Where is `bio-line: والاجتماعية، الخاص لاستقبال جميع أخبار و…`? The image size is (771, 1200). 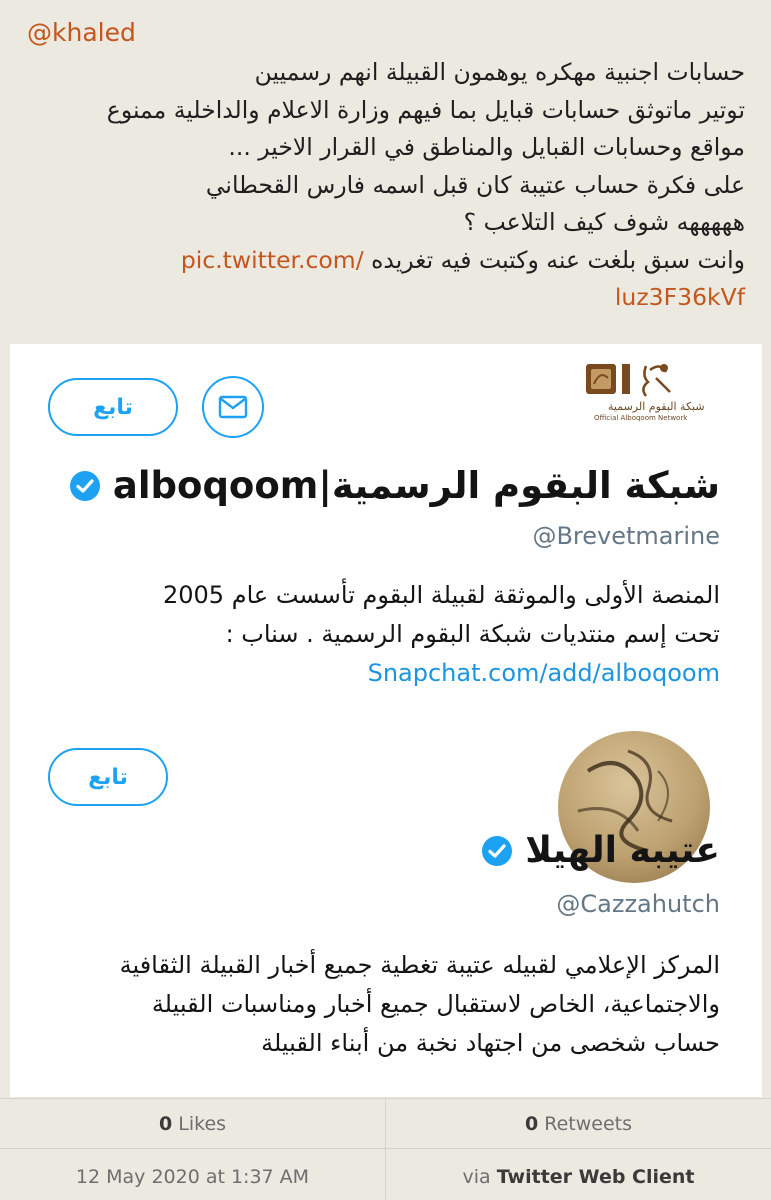 bio-line: والاجتماعية، الخاص لاستقبال جميع أخبار و… is located at coordinates (435, 1004).